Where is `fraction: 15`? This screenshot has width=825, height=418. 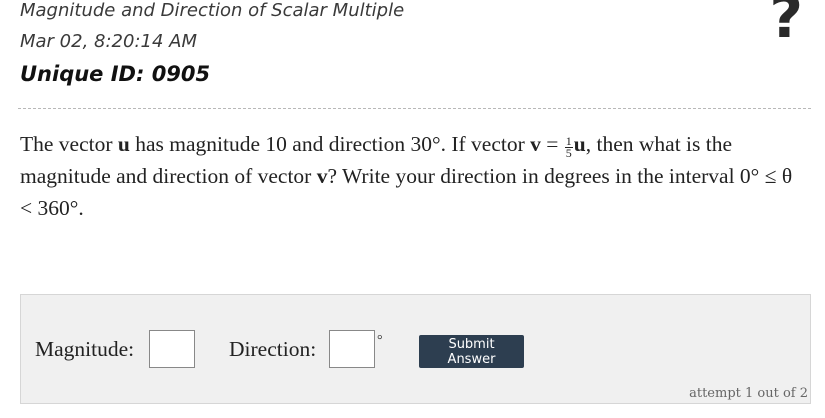 fraction: 15 is located at coordinates (568, 147).